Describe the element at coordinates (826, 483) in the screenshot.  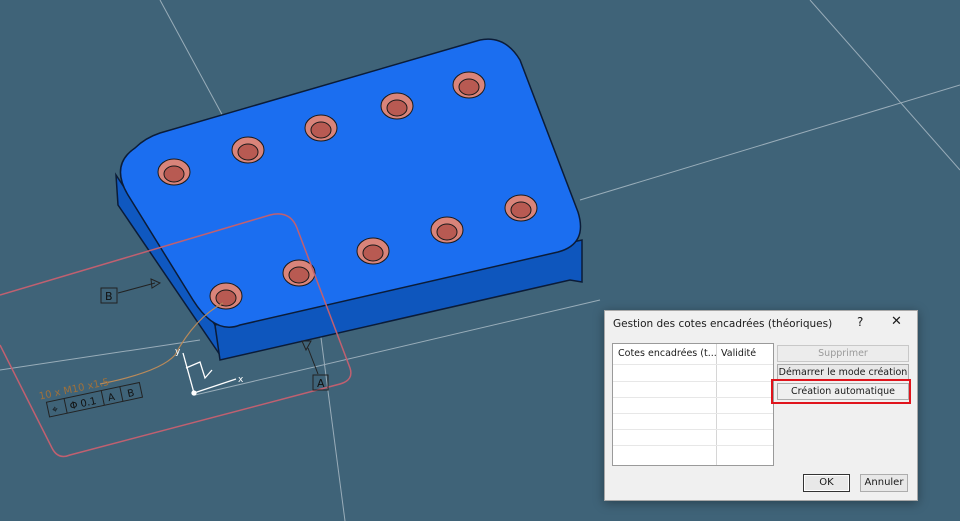
I see `ok-button: OK` at that location.